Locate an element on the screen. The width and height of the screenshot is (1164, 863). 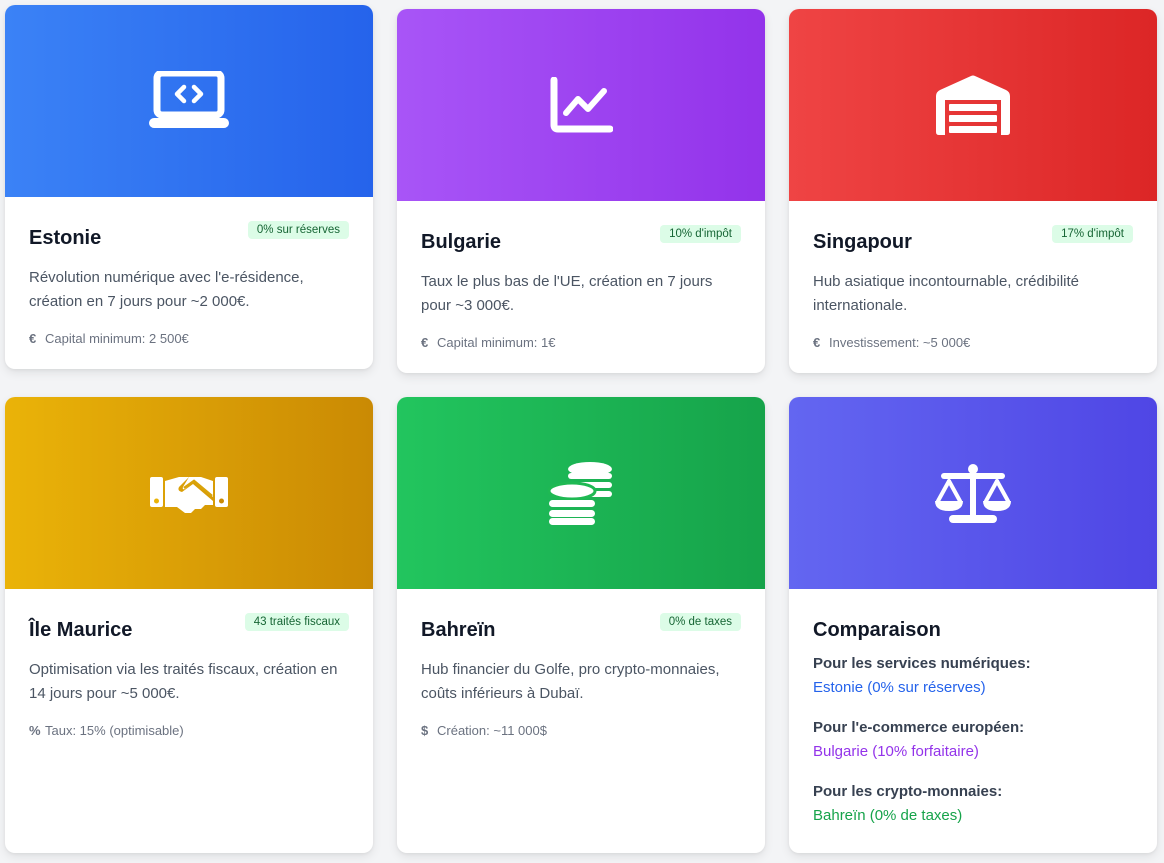
tax-badge: 0% sur réserves is located at coordinates (298, 230).